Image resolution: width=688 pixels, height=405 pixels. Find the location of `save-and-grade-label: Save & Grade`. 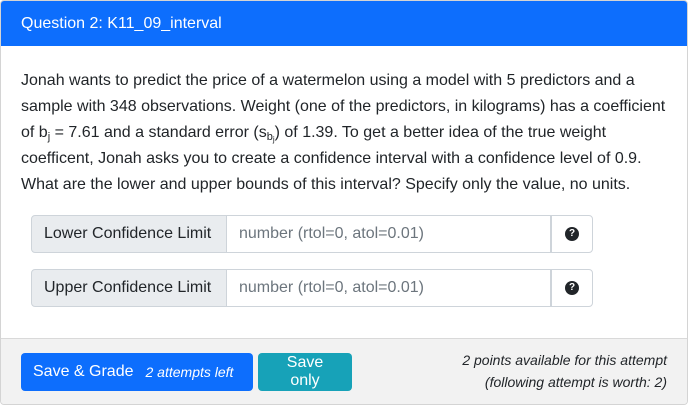

save-and-grade-label: Save & Grade is located at coordinates (83, 371).